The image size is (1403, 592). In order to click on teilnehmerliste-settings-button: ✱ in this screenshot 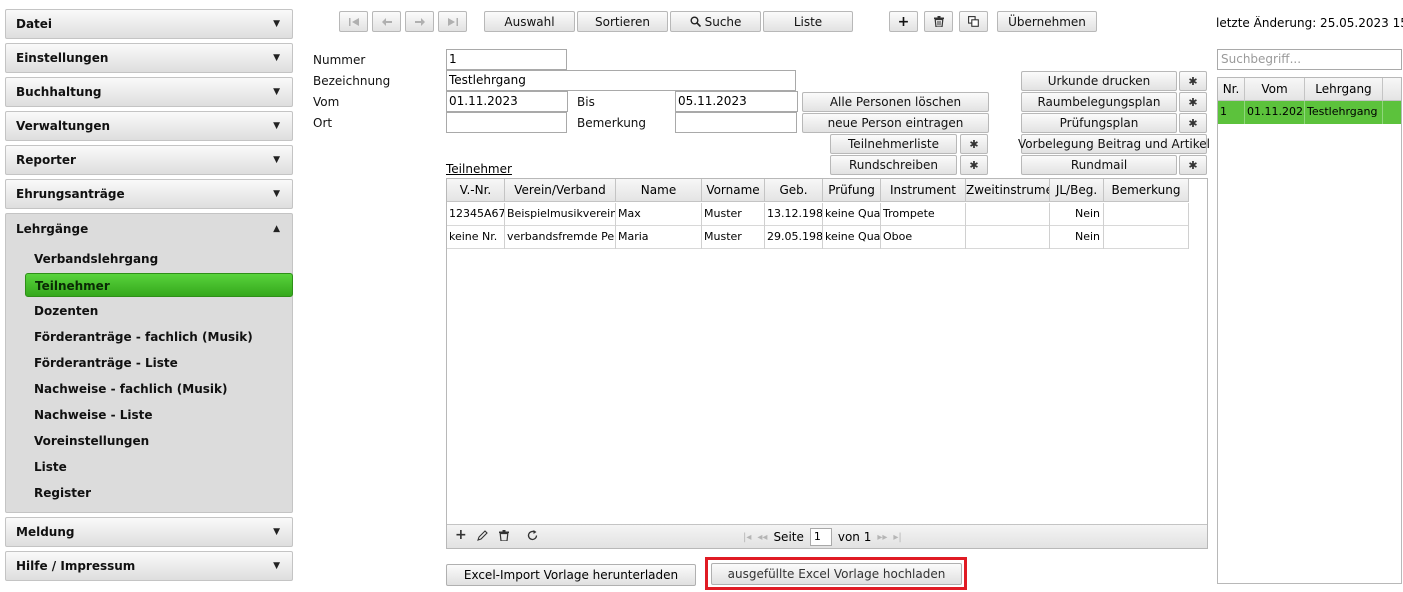, I will do `click(974, 144)`.